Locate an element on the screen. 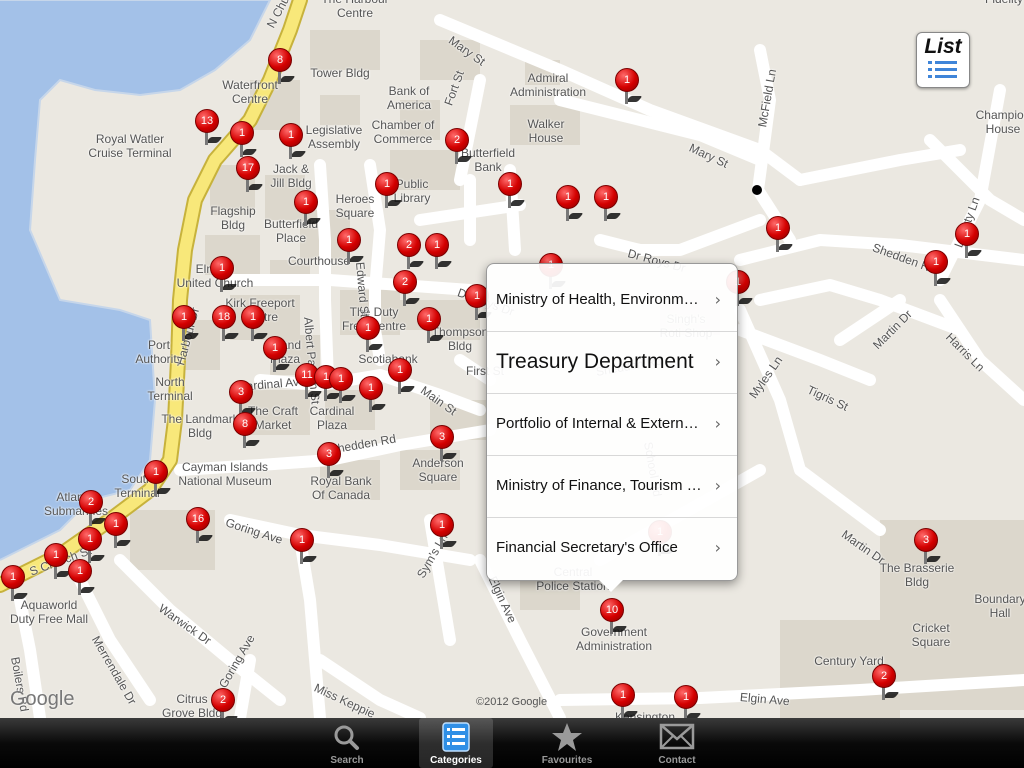  place-label-cricket-square: Cricket Square is located at coordinates (931, 635).